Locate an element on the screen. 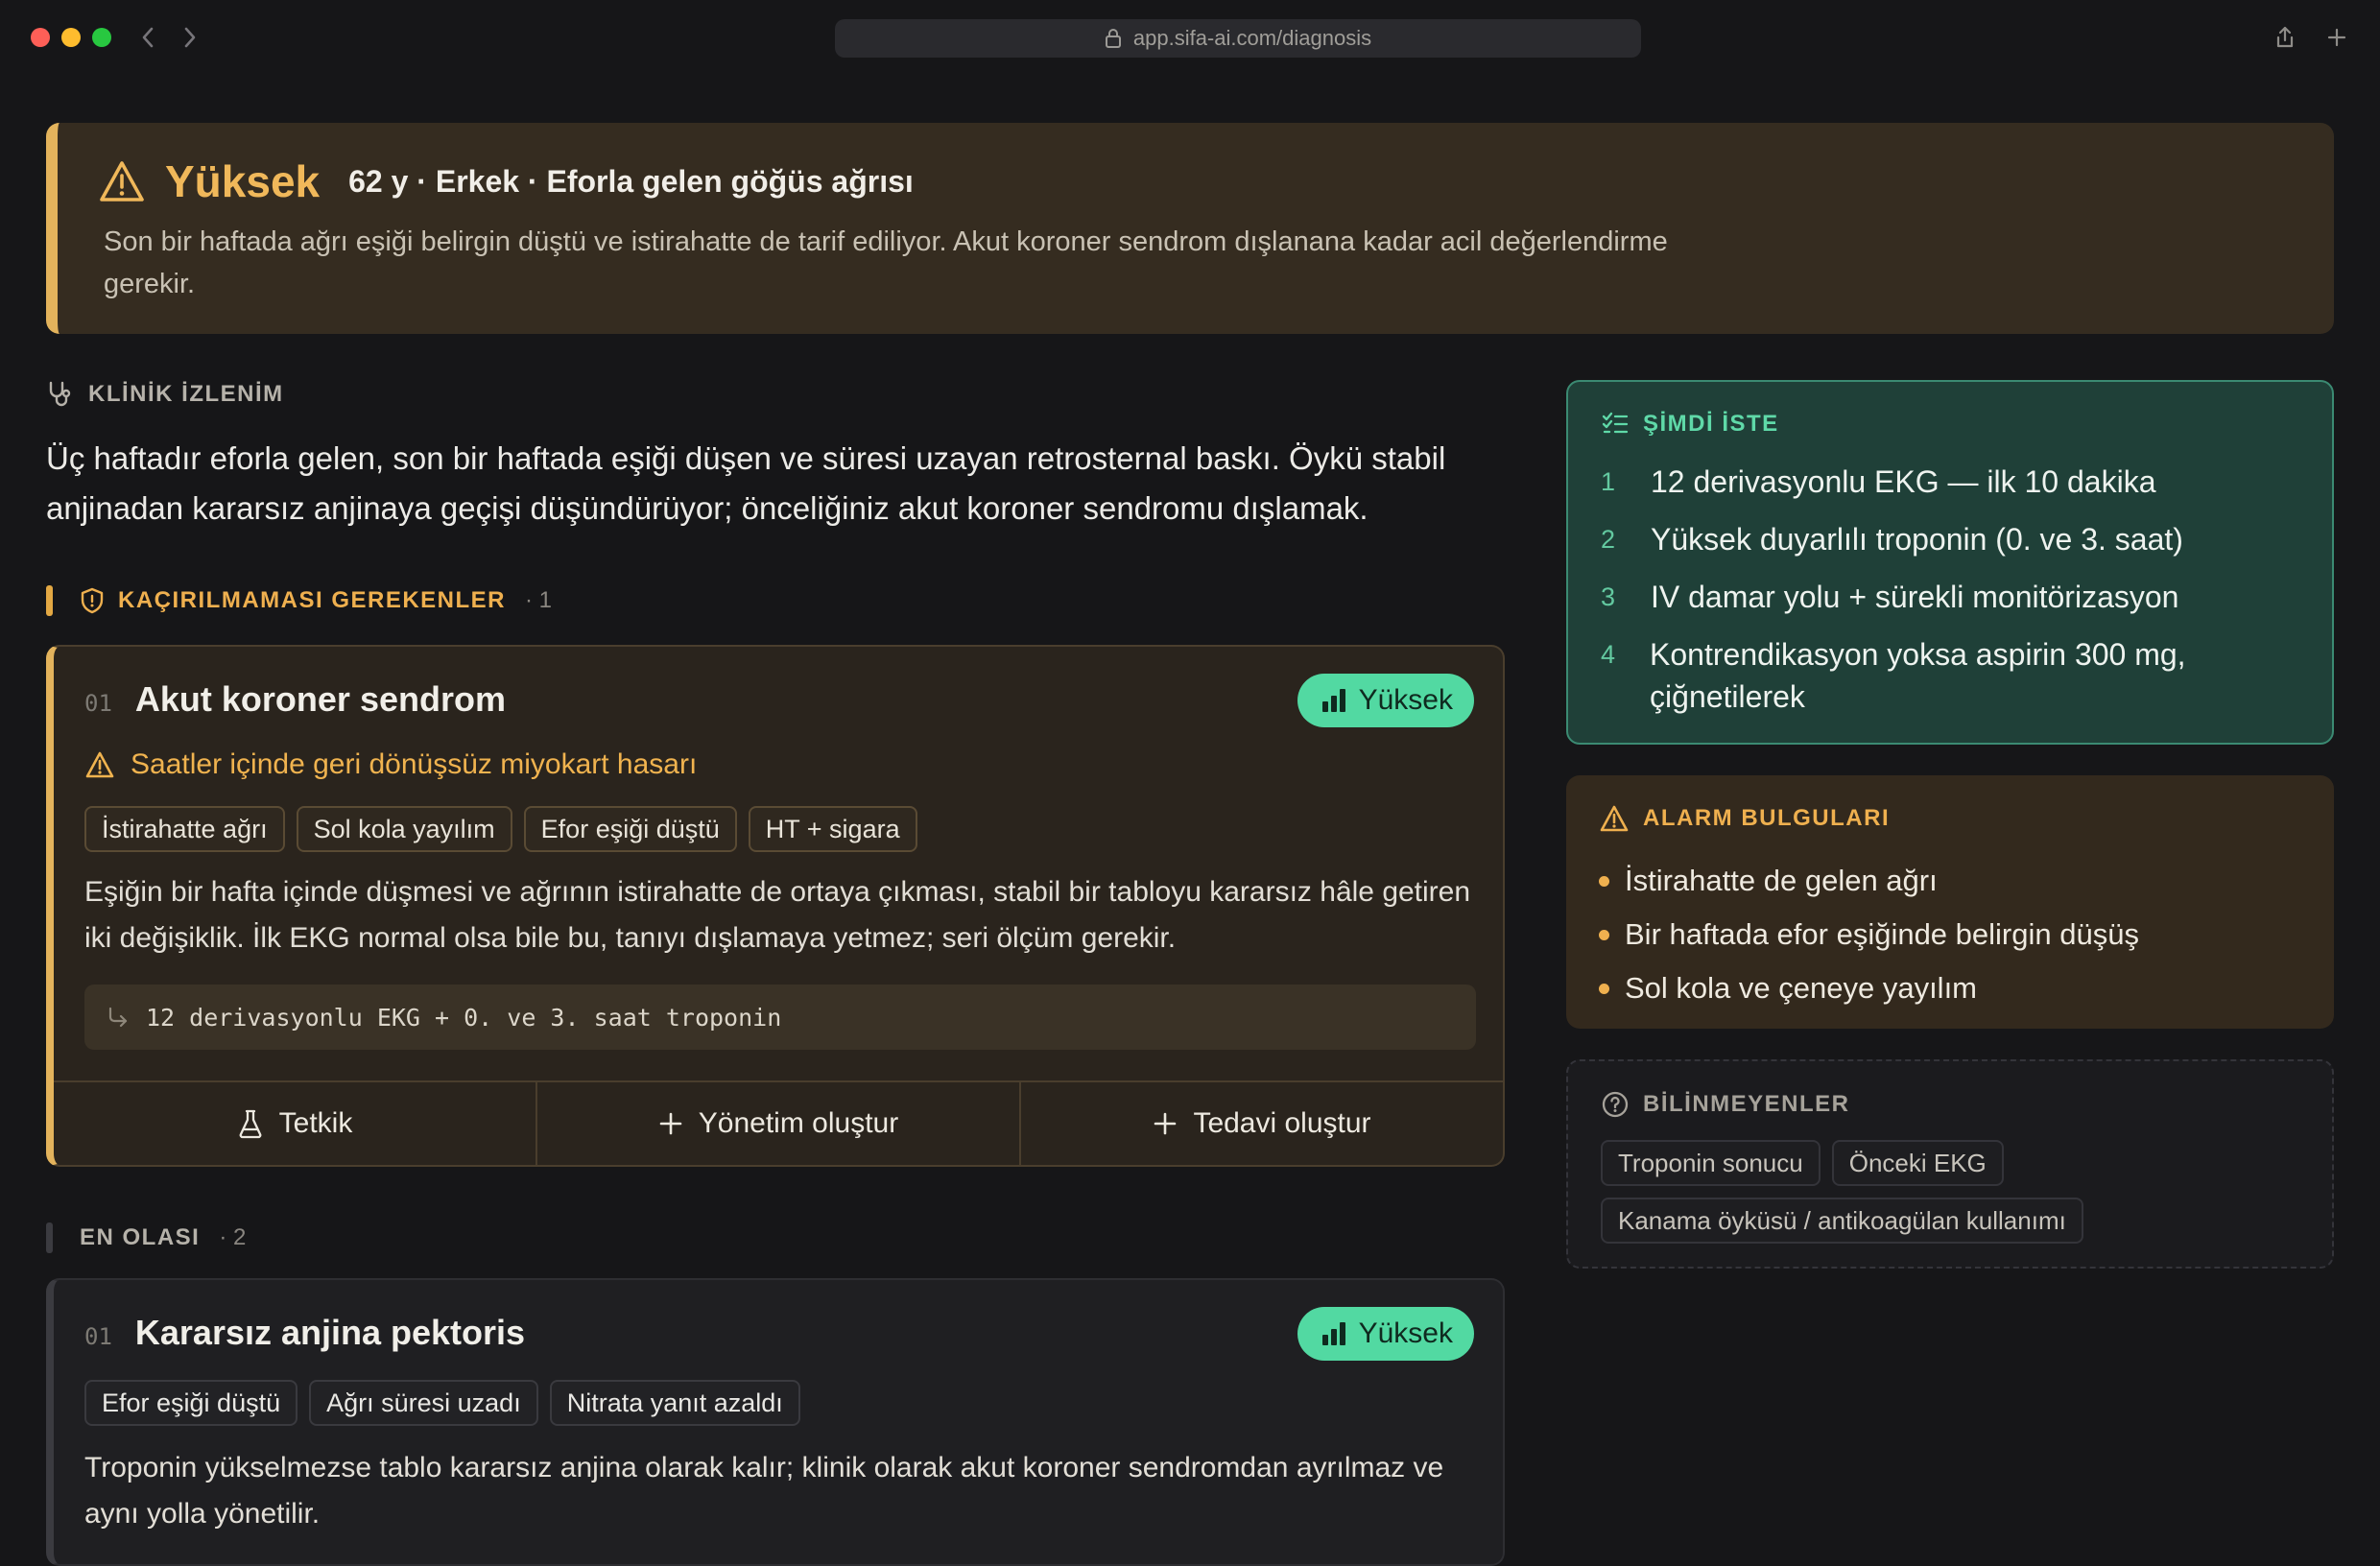 The width and height of the screenshot is (2380, 1566). unknown-chip: Troponin sonucu is located at coordinates (1711, 1163).